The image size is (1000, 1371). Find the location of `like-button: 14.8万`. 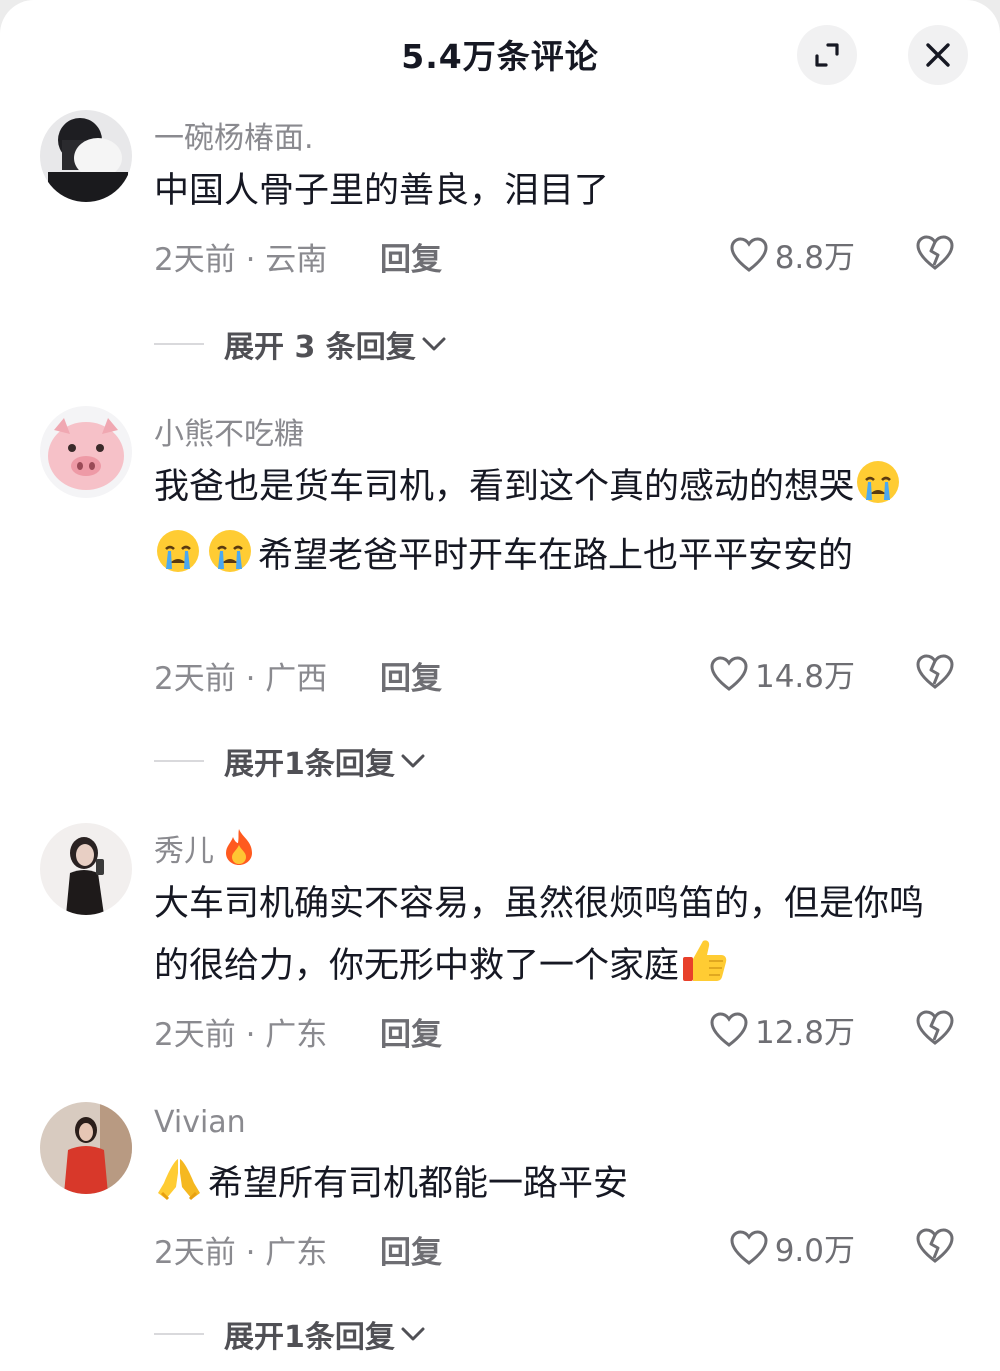

like-button: 14.8万 is located at coordinates (782, 673).